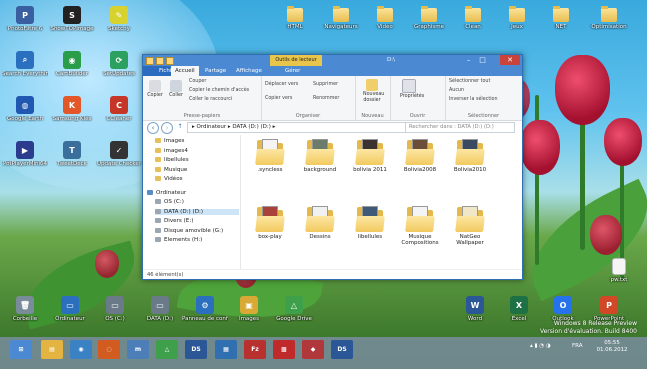  I want to click on taskbar-explorer-icon: ▤, so click(52, 349).